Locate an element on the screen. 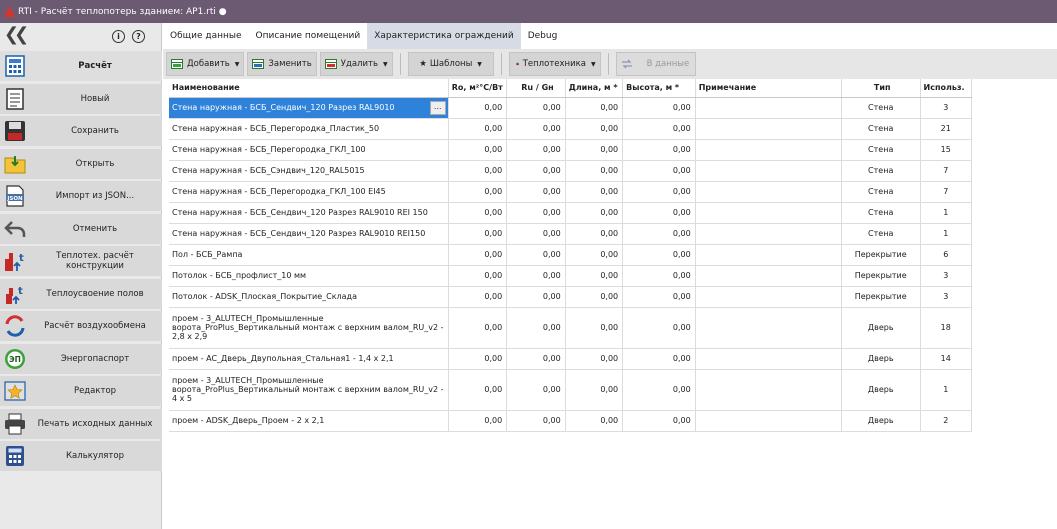  column-header-height: Высота, м * is located at coordinates (659, 88).